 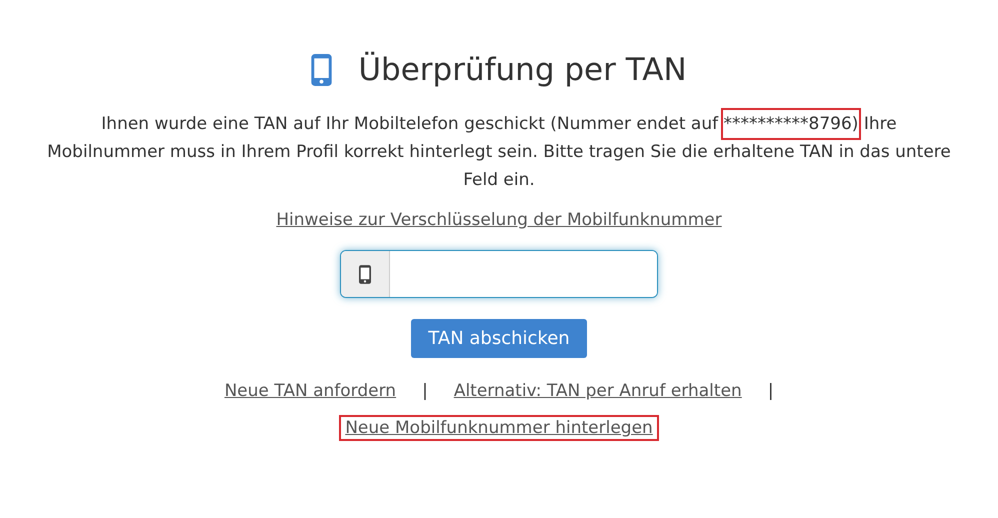 I want to click on submit-tan-button: TAN abschicken, so click(x=499, y=338).